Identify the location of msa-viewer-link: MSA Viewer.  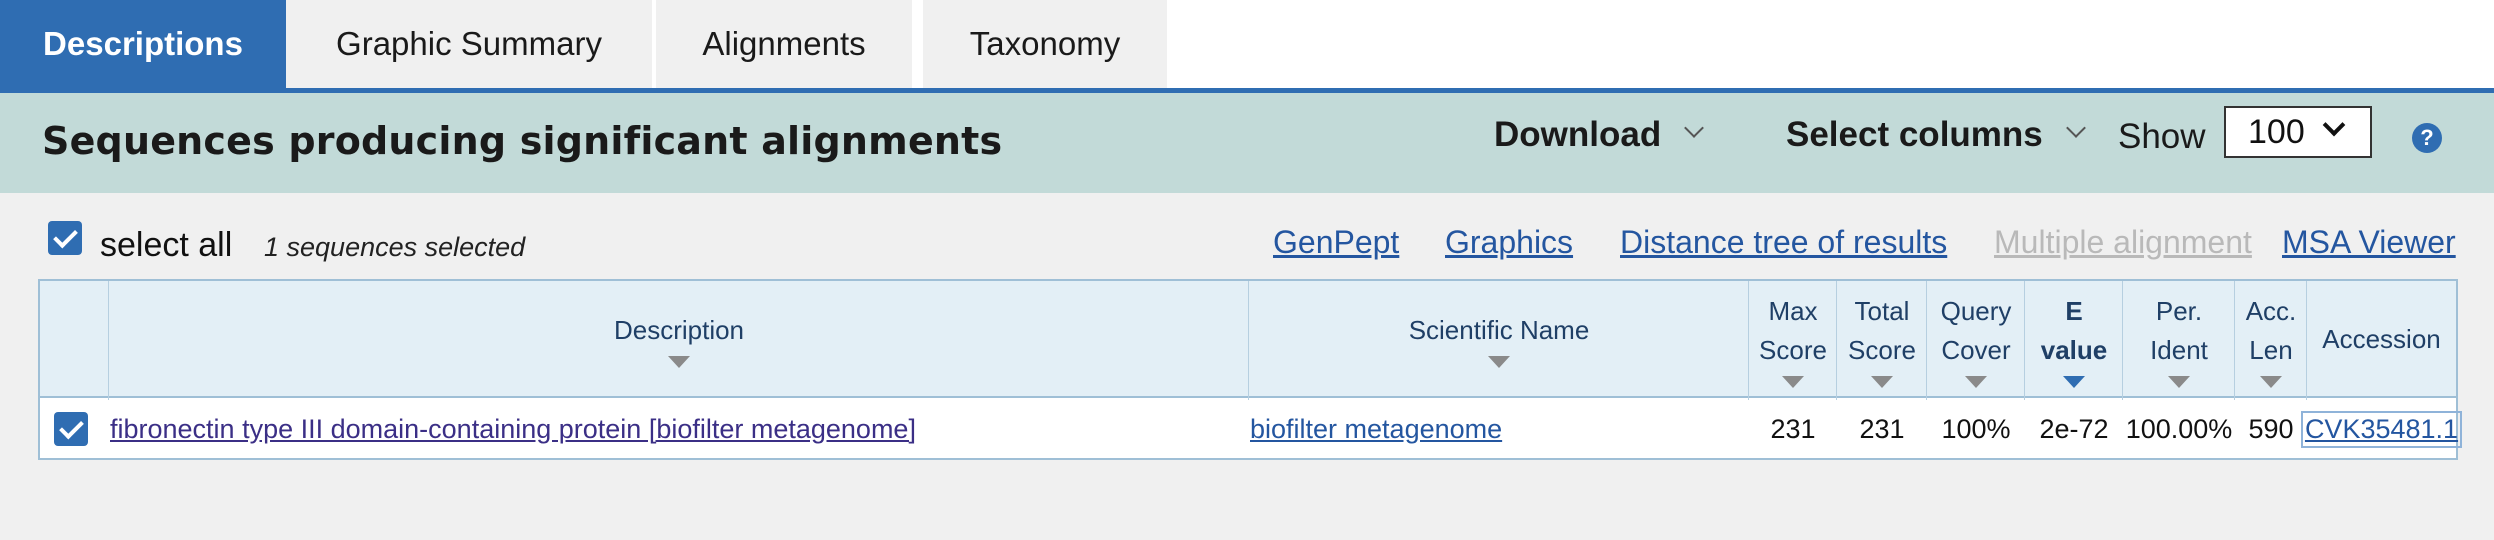
(2369, 242).